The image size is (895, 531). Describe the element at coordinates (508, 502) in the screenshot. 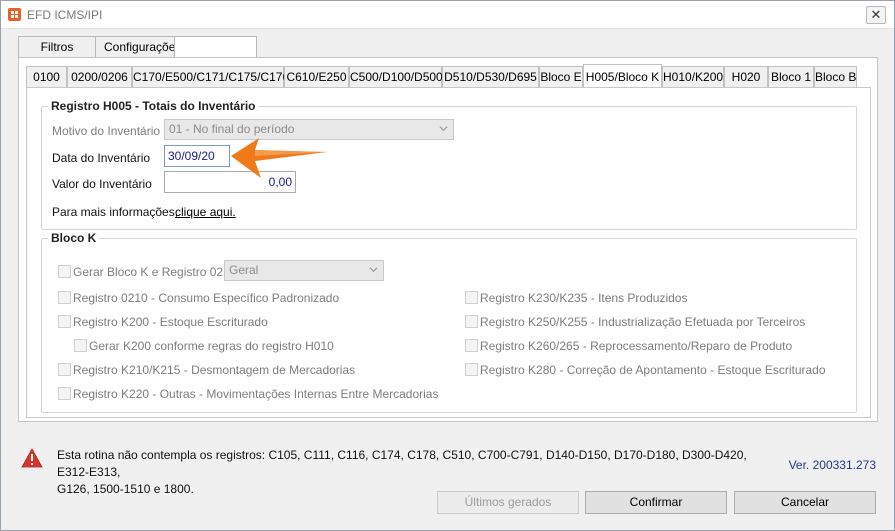

I see `ultimos-gerados-button: Últimos gerados` at that location.